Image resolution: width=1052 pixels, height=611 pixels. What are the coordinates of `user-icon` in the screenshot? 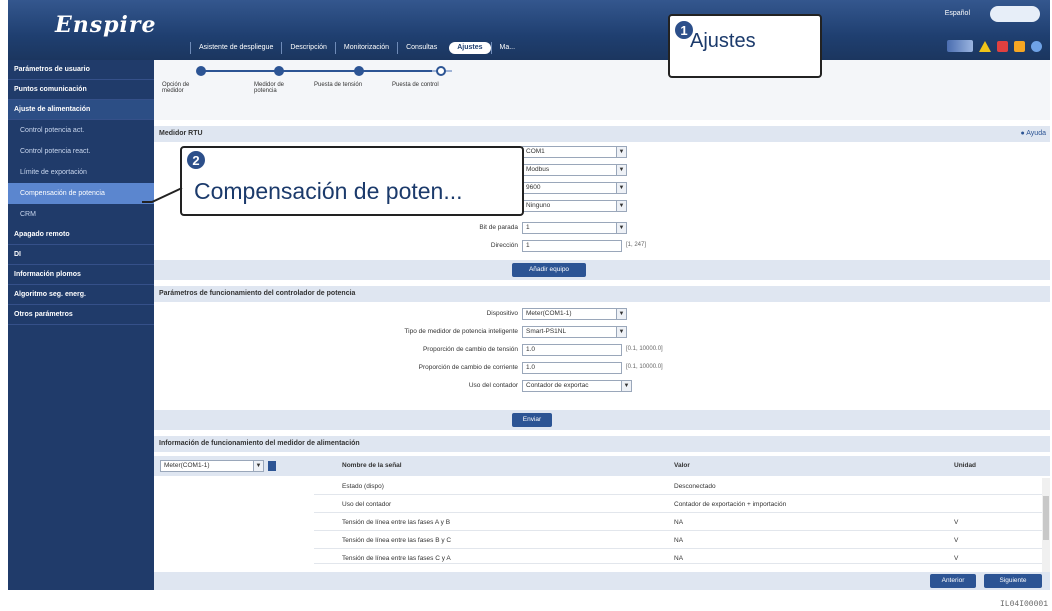 It's located at (1036, 46).